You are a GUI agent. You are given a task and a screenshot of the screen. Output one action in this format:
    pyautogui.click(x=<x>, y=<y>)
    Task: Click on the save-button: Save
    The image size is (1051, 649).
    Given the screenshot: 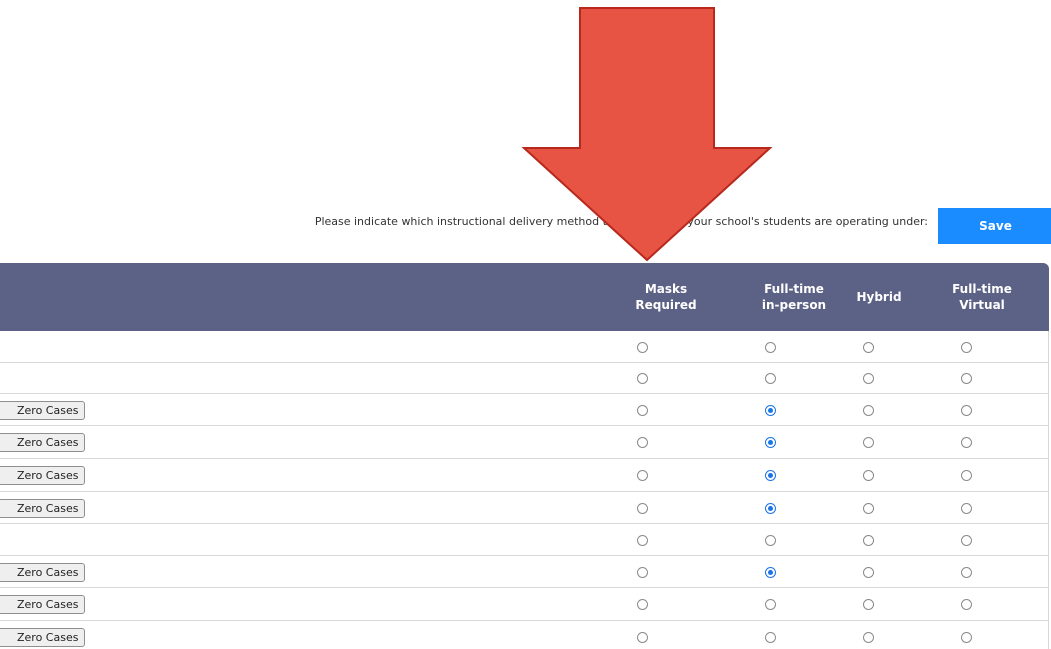 What is the action you would take?
    pyautogui.click(x=994, y=226)
    